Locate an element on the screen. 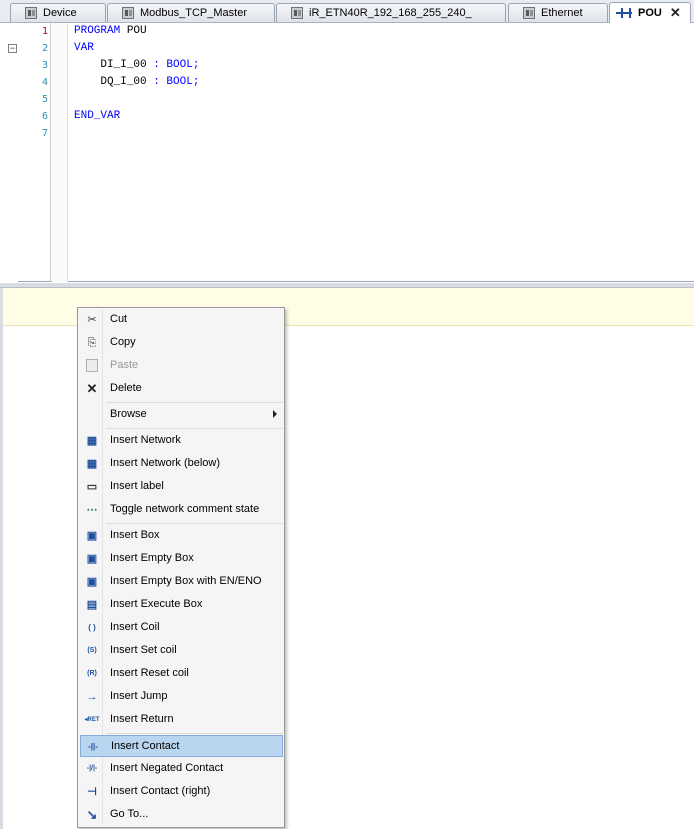  menu-item-insert-network-below: ▦ Insert Network (below) is located at coordinates (181, 464).